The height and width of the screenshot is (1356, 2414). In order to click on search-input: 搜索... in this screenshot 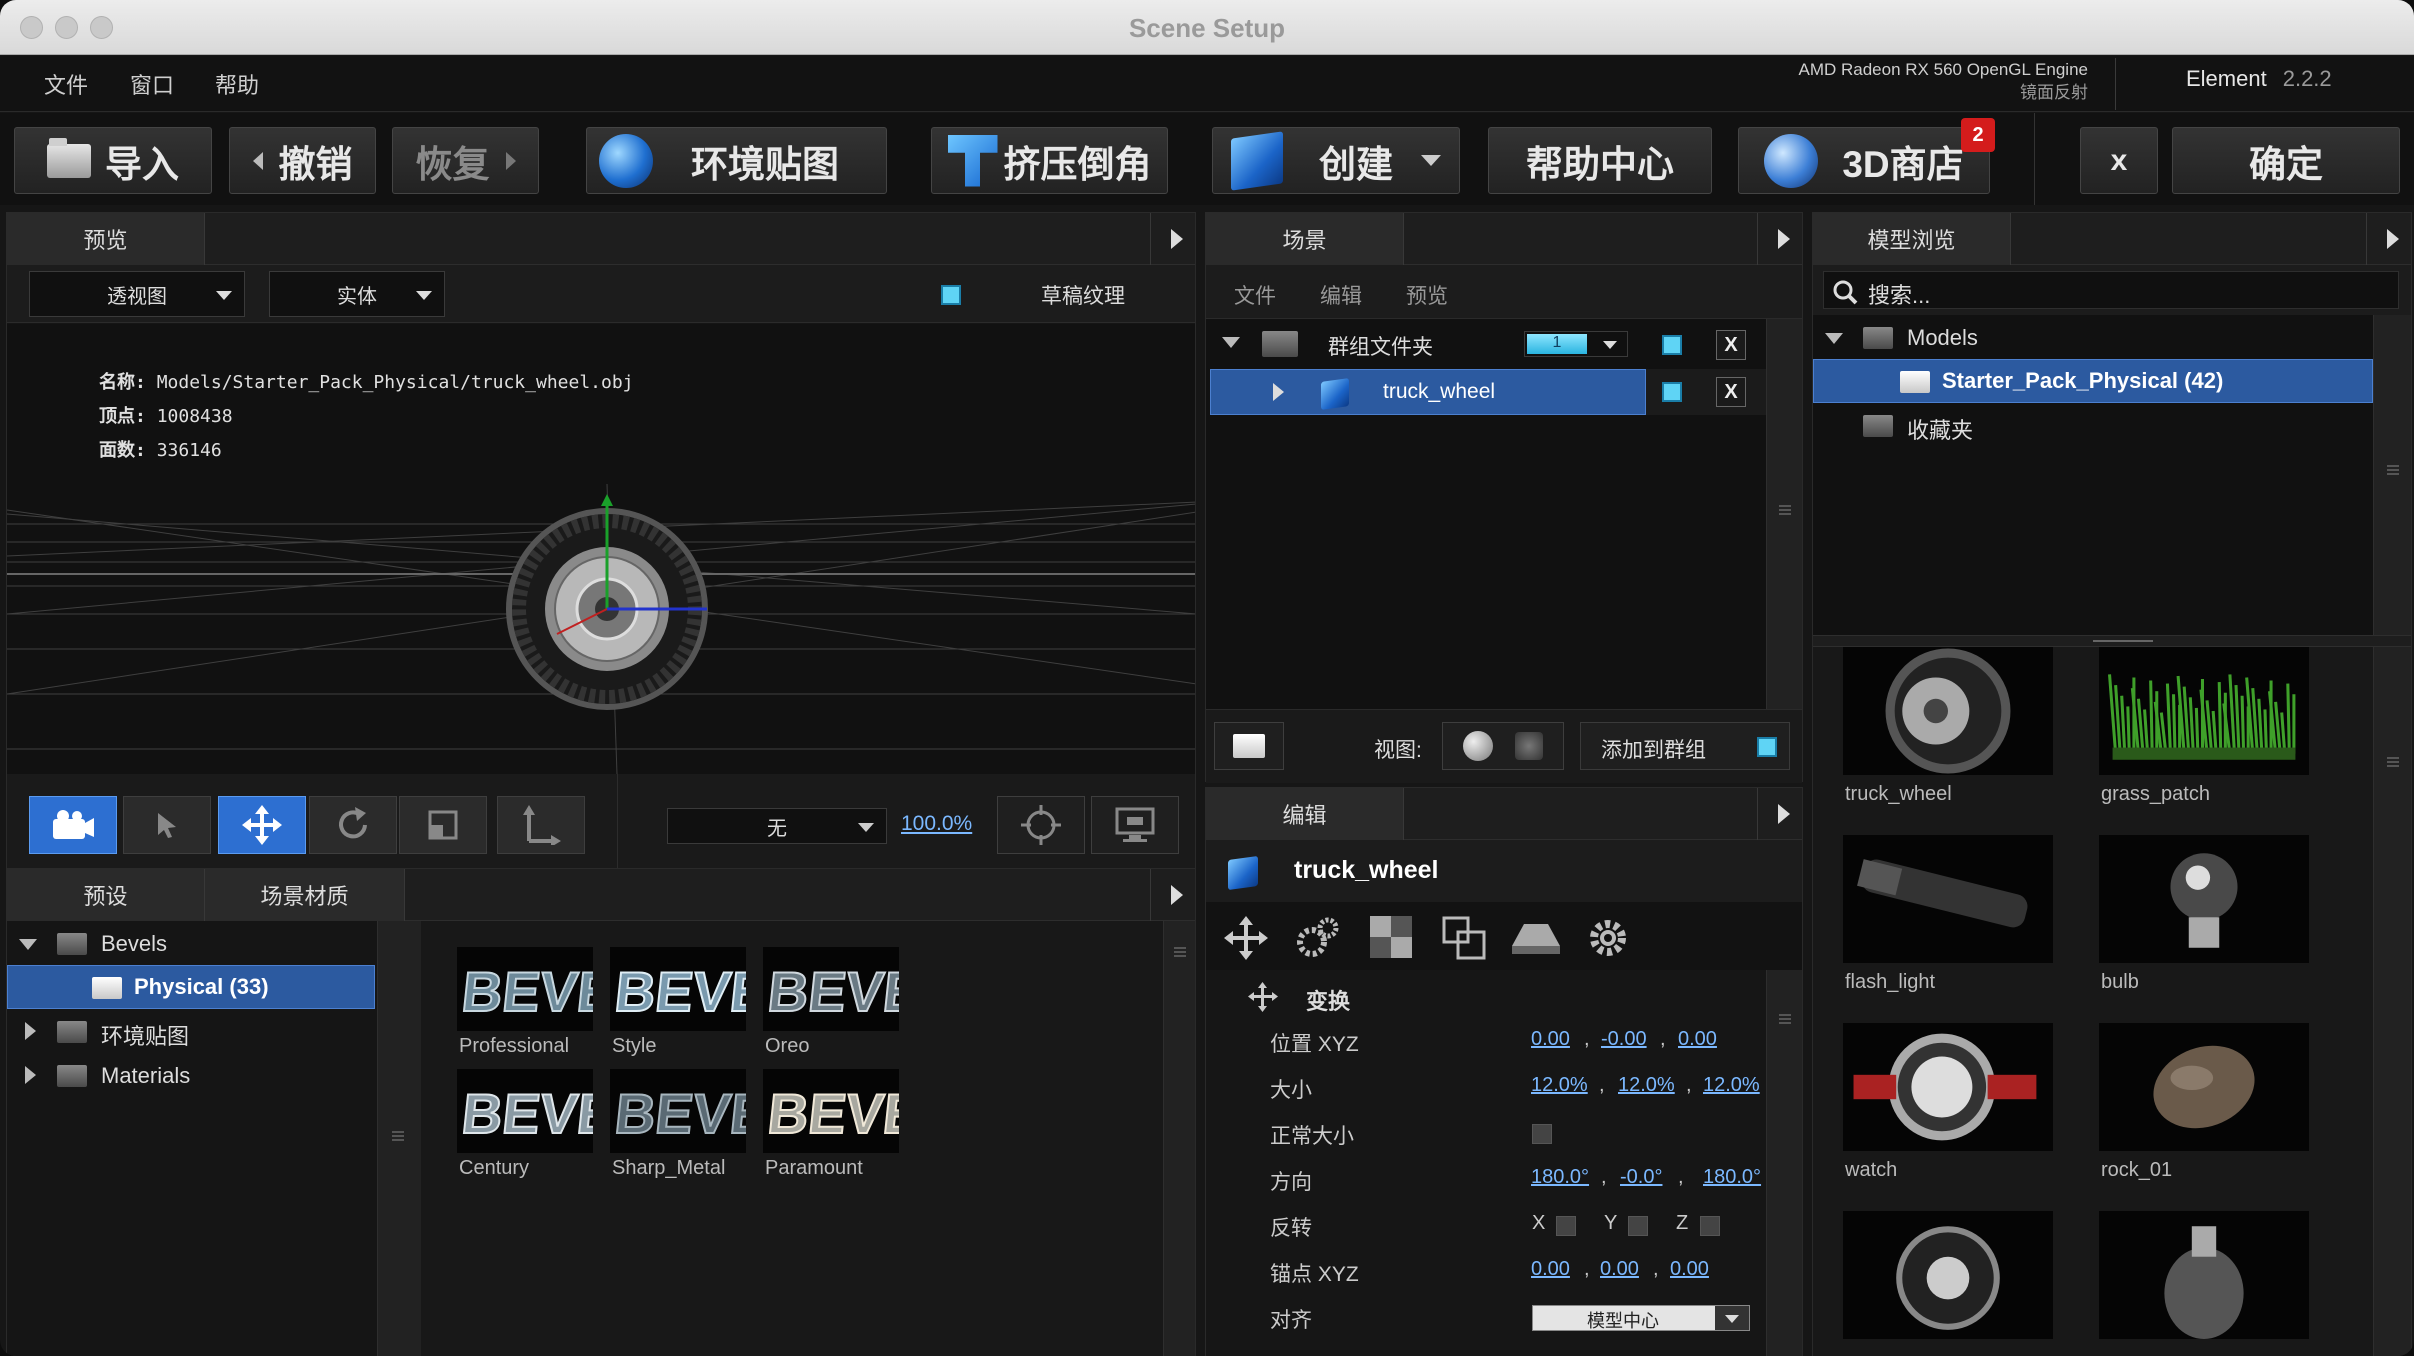, I will do `click(2111, 290)`.